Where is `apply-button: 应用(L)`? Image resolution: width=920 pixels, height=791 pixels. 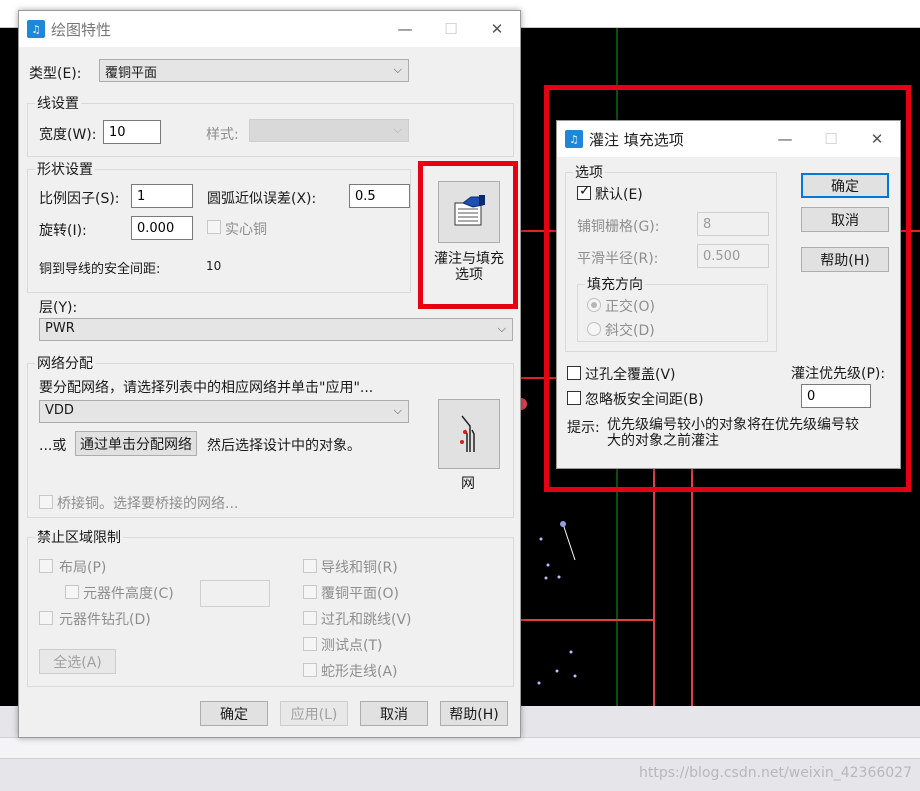 apply-button: 应用(L) is located at coordinates (314, 713).